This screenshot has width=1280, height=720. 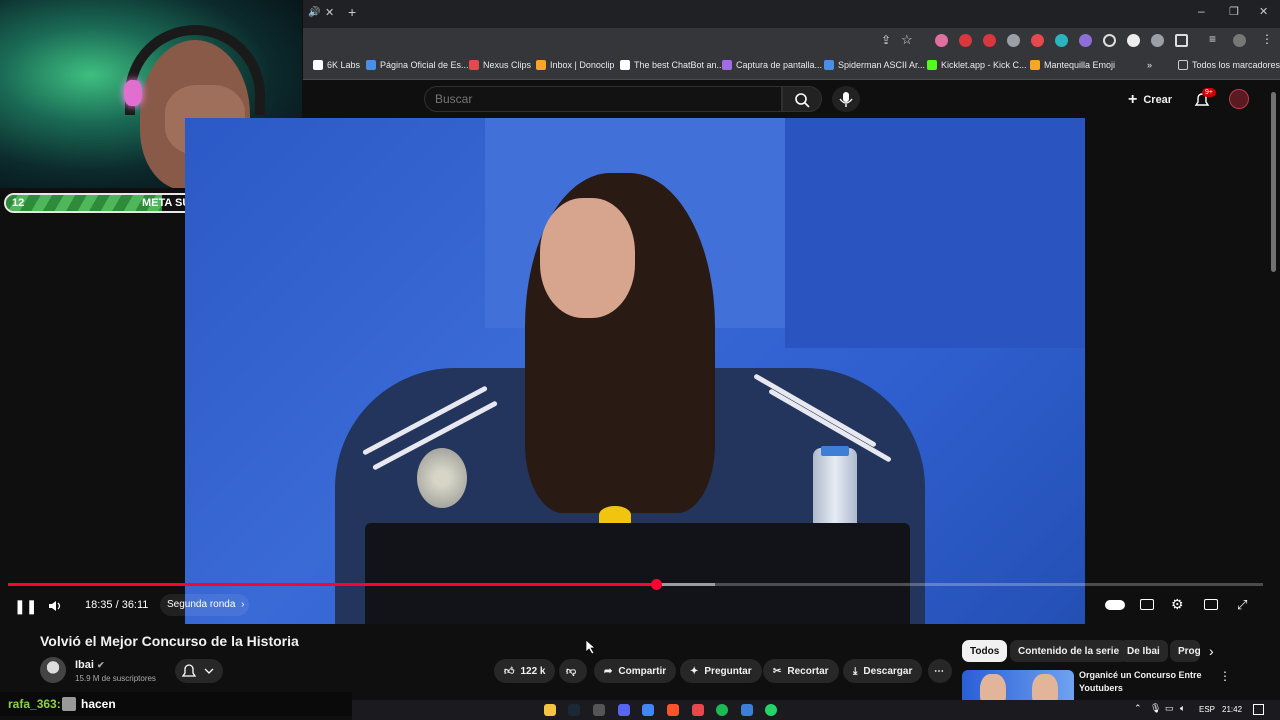 I want to click on chip-series: Contenido de la serie, so click(x=1069, y=651).